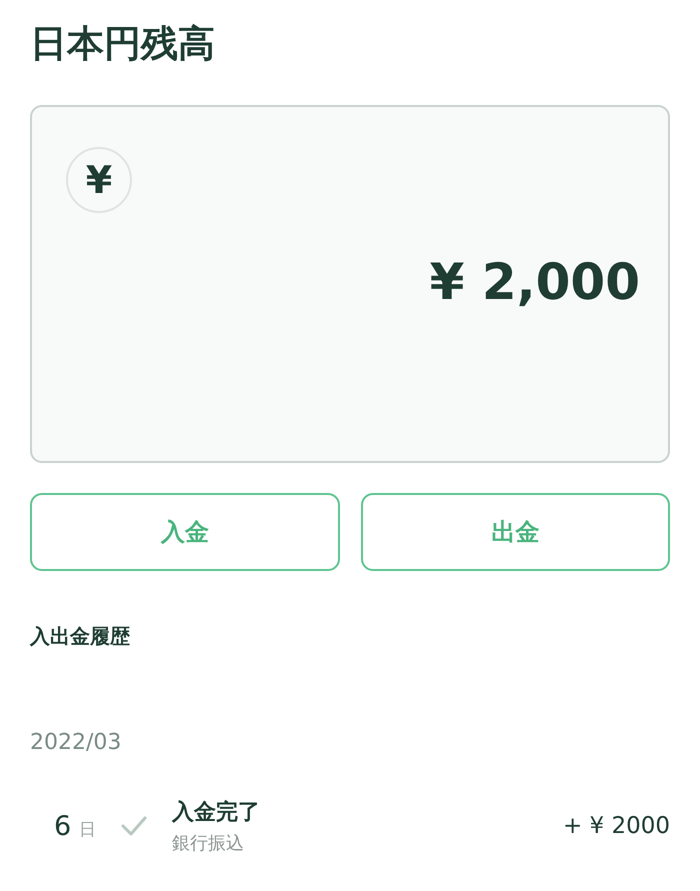  Describe the element at coordinates (76, 742) in the screenshot. I see `month-label: 2022/03` at that location.